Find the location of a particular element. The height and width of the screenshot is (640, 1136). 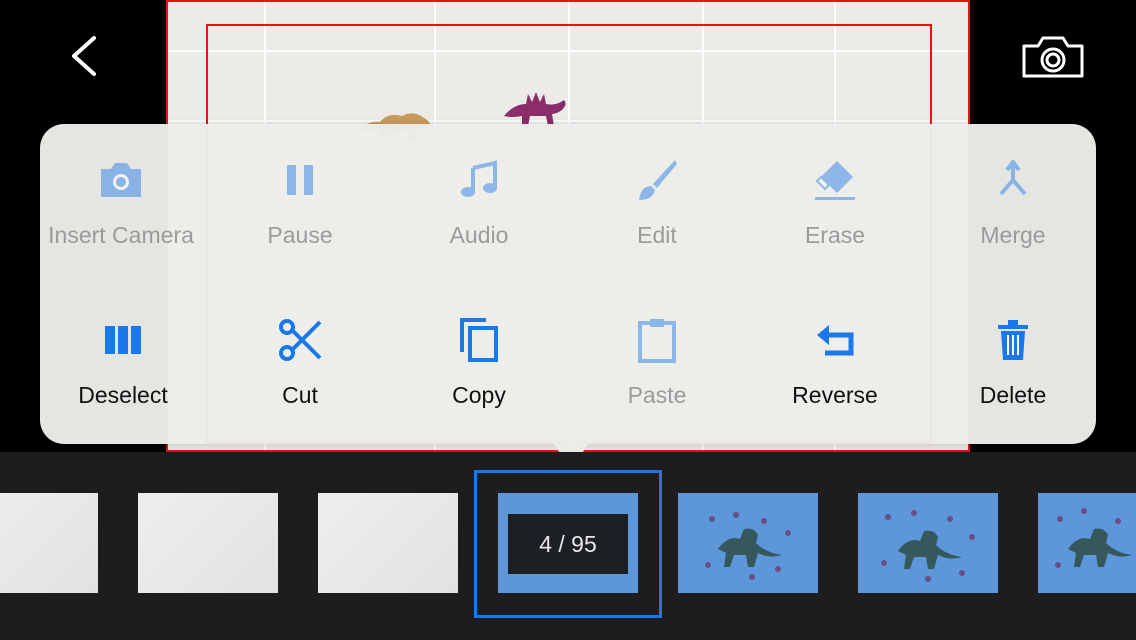

cut-button: Cut is located at coordinates (300, 362).